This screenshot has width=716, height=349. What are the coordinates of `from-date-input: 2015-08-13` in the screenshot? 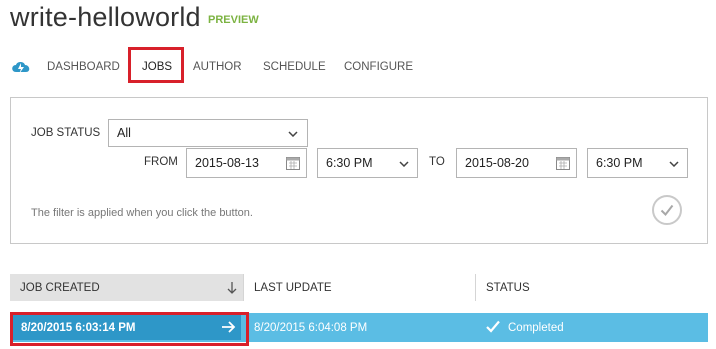 It's located at (246, 163).